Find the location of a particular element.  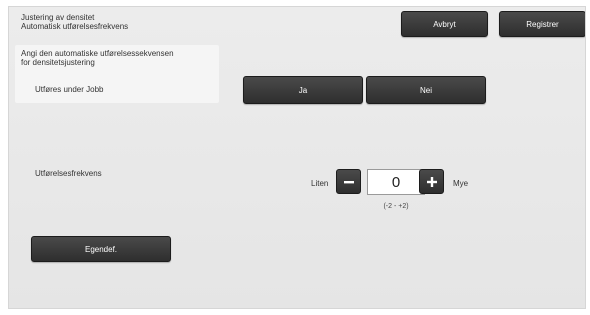

cancel-button-label: Avbryt is located at coordinates (444, 24).